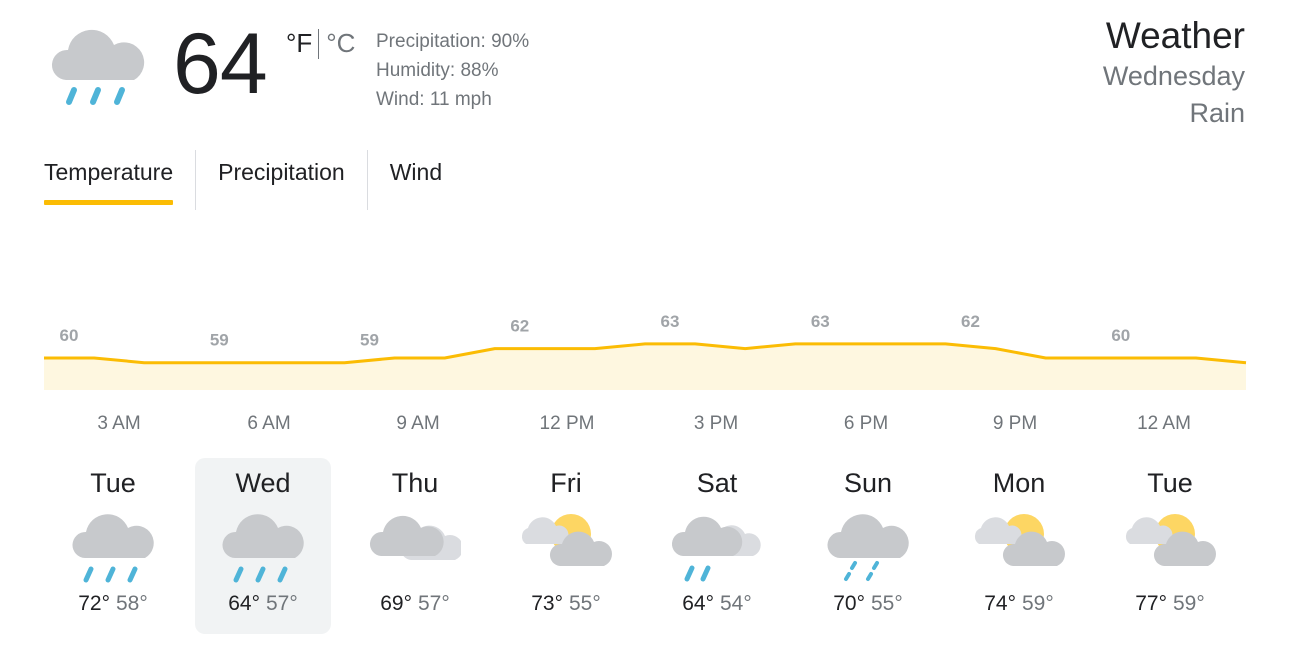 The image size is (1292, 667). I want to click on time-label: 6 PM, so click(866, 423).